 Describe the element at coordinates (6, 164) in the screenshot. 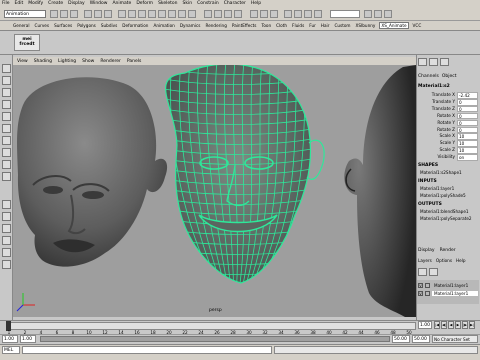

I see `show-manipulator-icon` at that location.